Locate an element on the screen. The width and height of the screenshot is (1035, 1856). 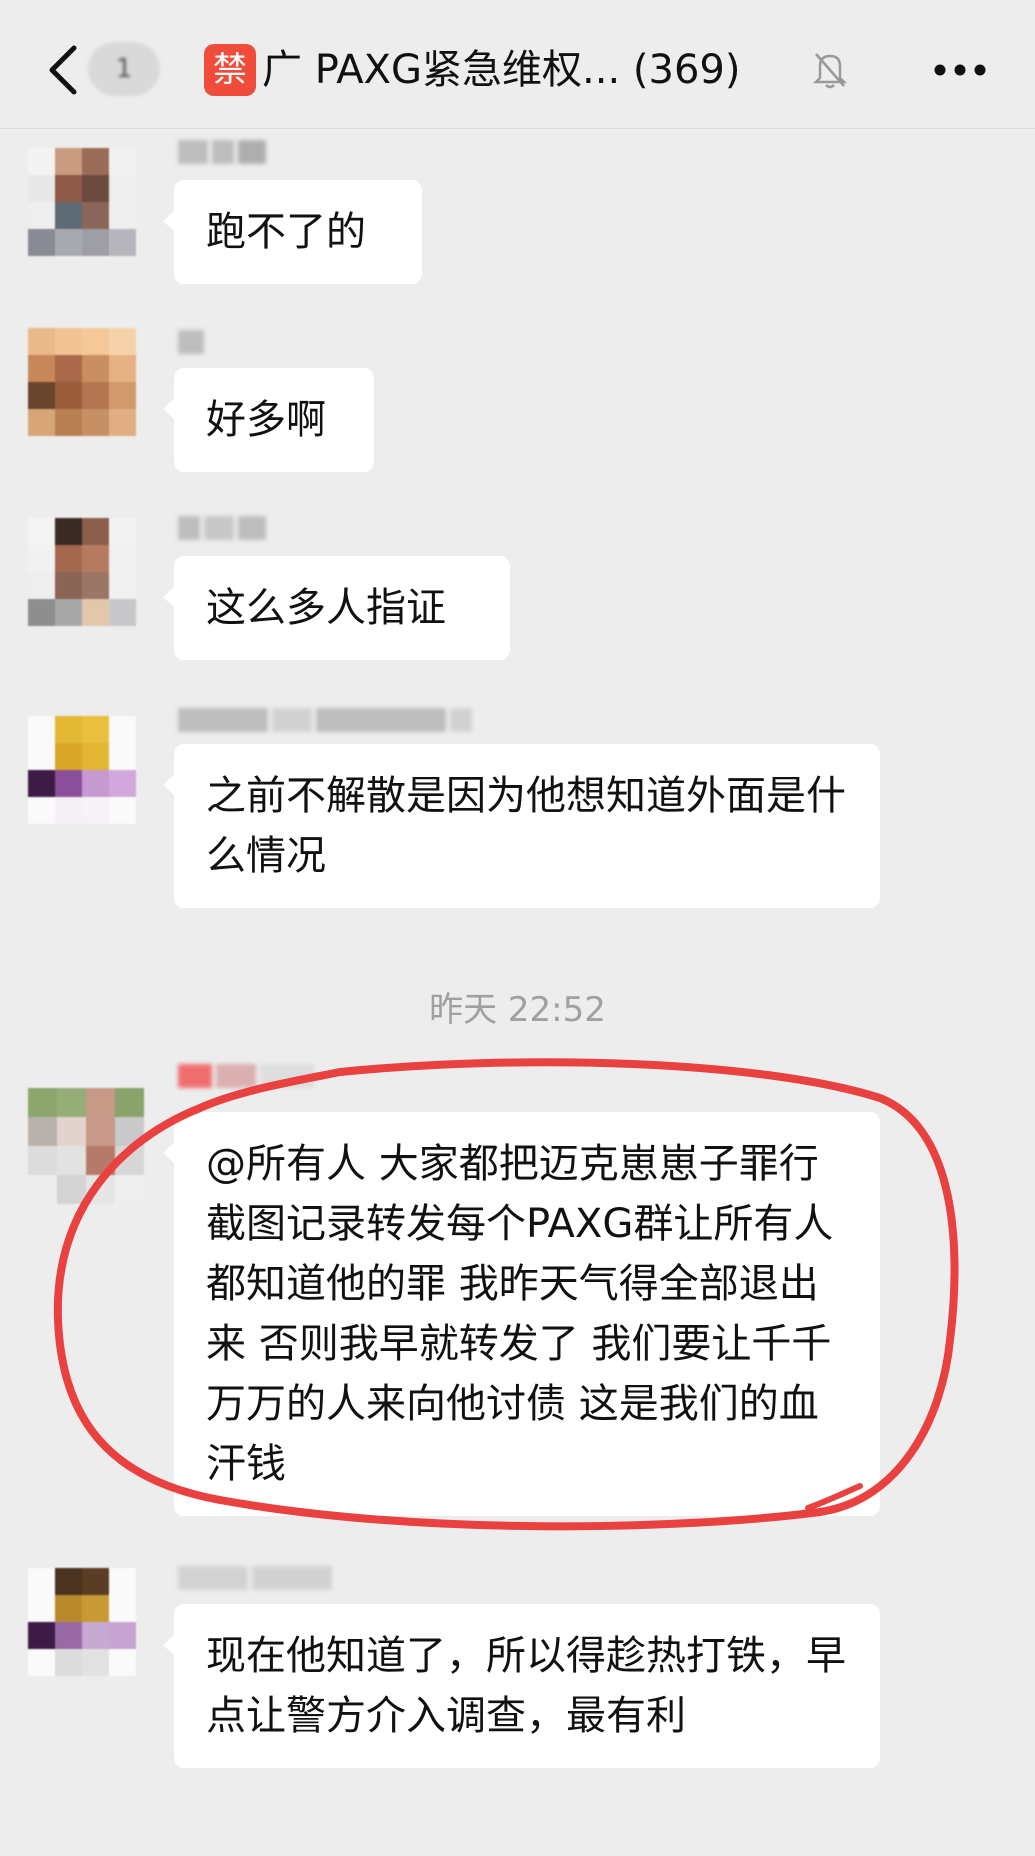
unread-count-badge: 1 is located at coordinates (124, 69).